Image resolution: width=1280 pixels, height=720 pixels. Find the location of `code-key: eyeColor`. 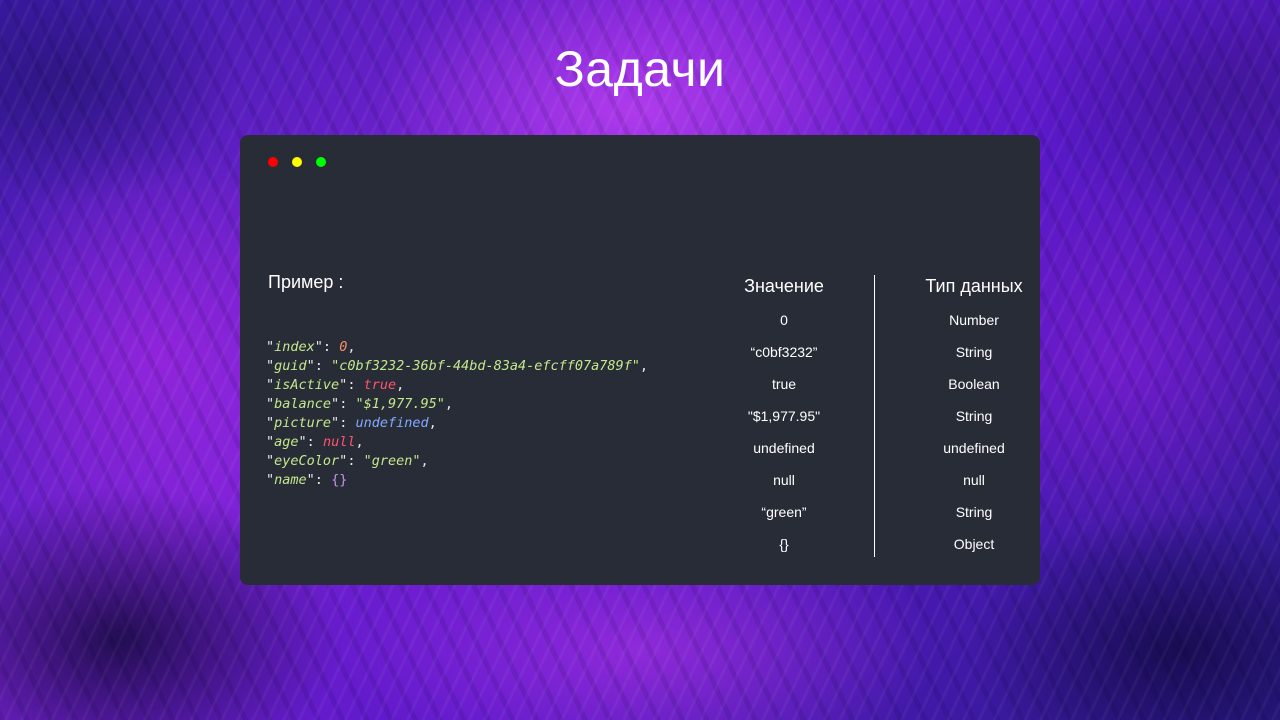

code-key: eyeColor is located at coordinates (307, 461).